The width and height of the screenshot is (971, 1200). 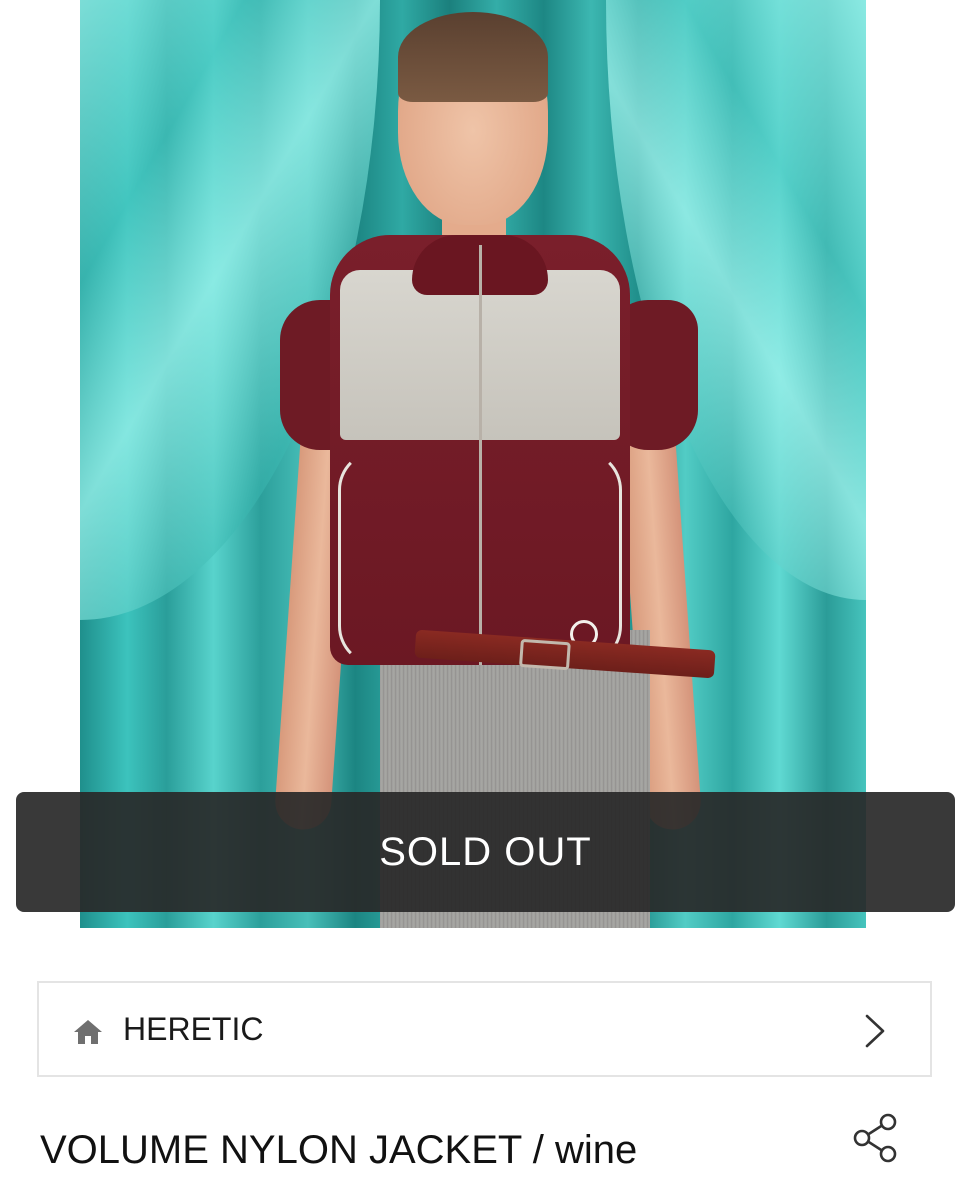 I want to click on jacket, so click(x=480, y=450).